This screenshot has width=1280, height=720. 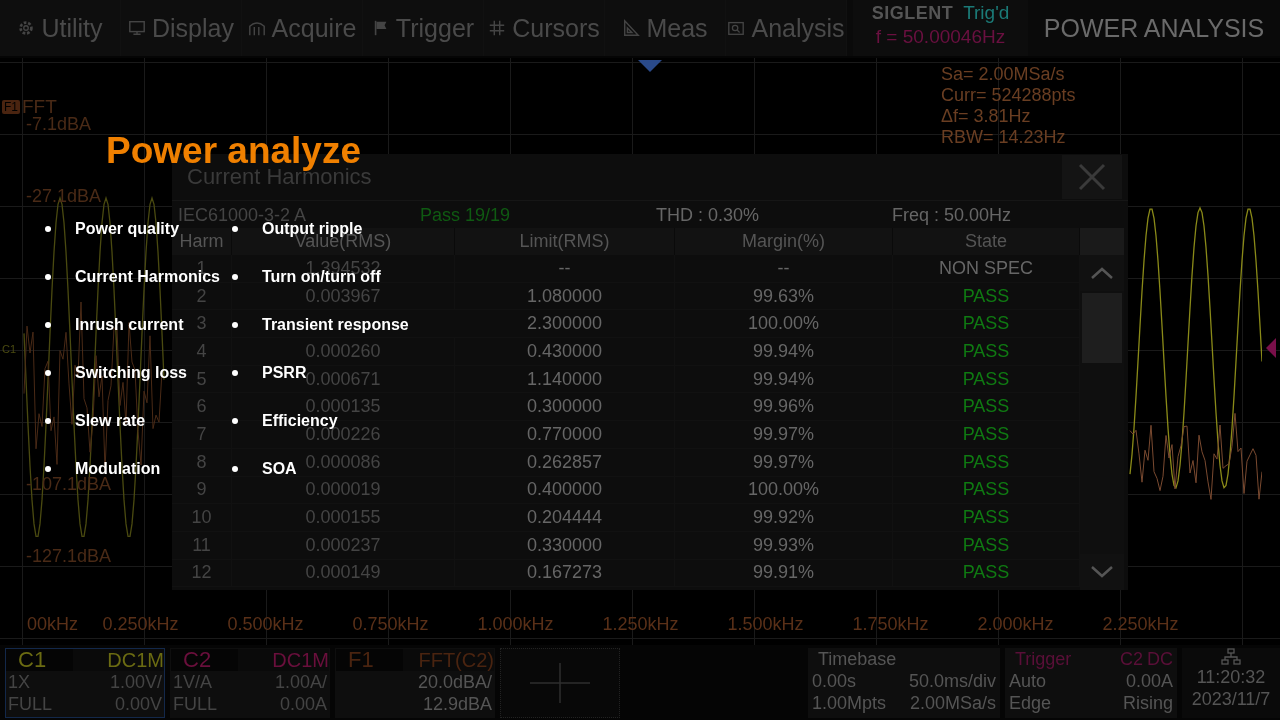 I want to click on table-cell: 0.167273, so click(x=565, y=573).